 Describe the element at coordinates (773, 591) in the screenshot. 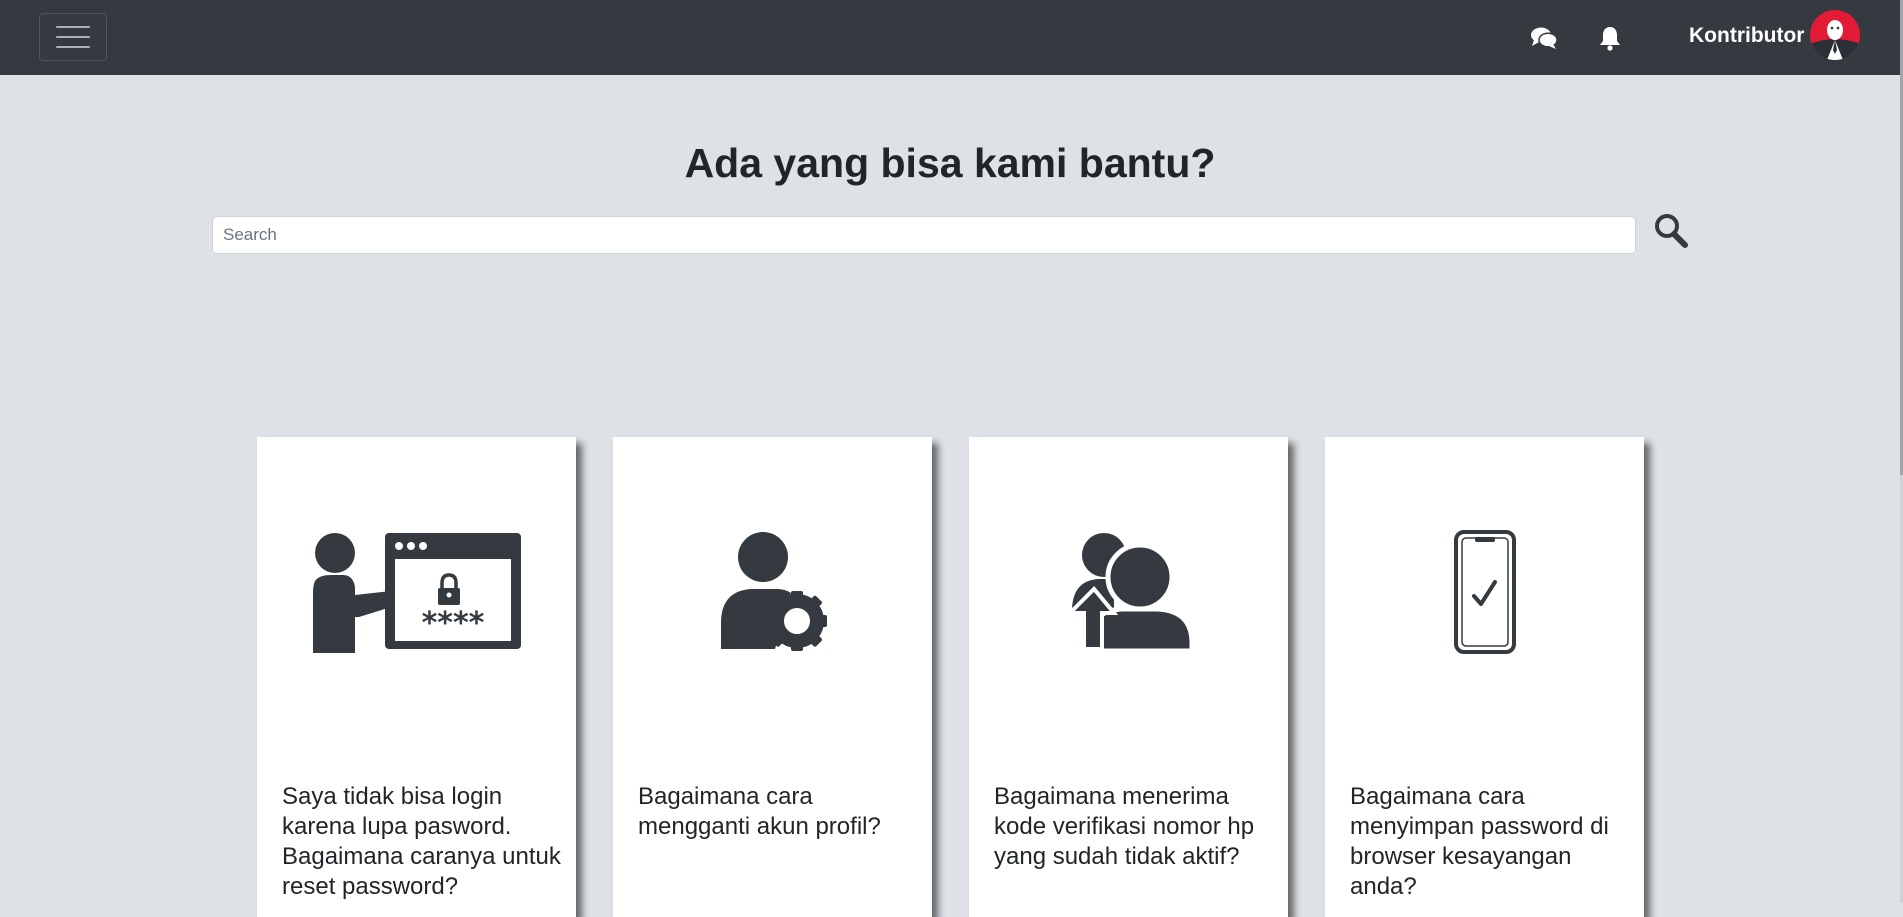

I see `user-settings-icon` at that location.